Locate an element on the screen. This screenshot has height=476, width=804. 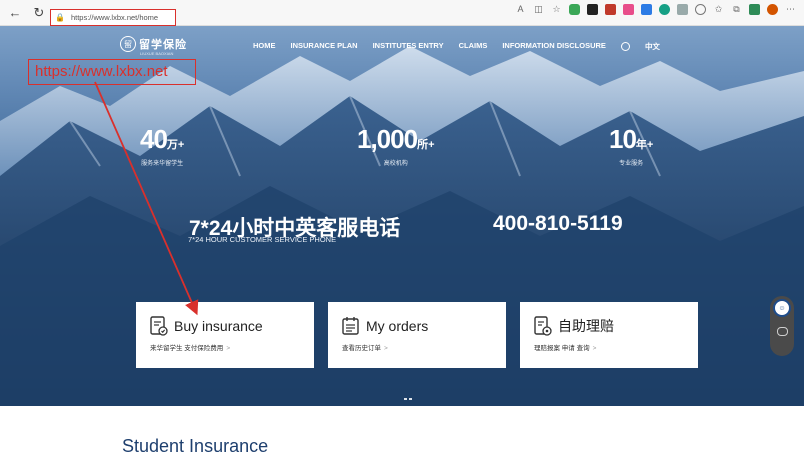
calendar-list-icon is located at coordinates (350, 326).